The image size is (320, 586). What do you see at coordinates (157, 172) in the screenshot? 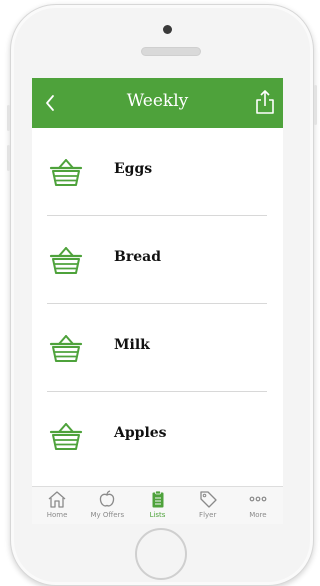
I see `list-item: Eggs` at bounding box center [157, 172].